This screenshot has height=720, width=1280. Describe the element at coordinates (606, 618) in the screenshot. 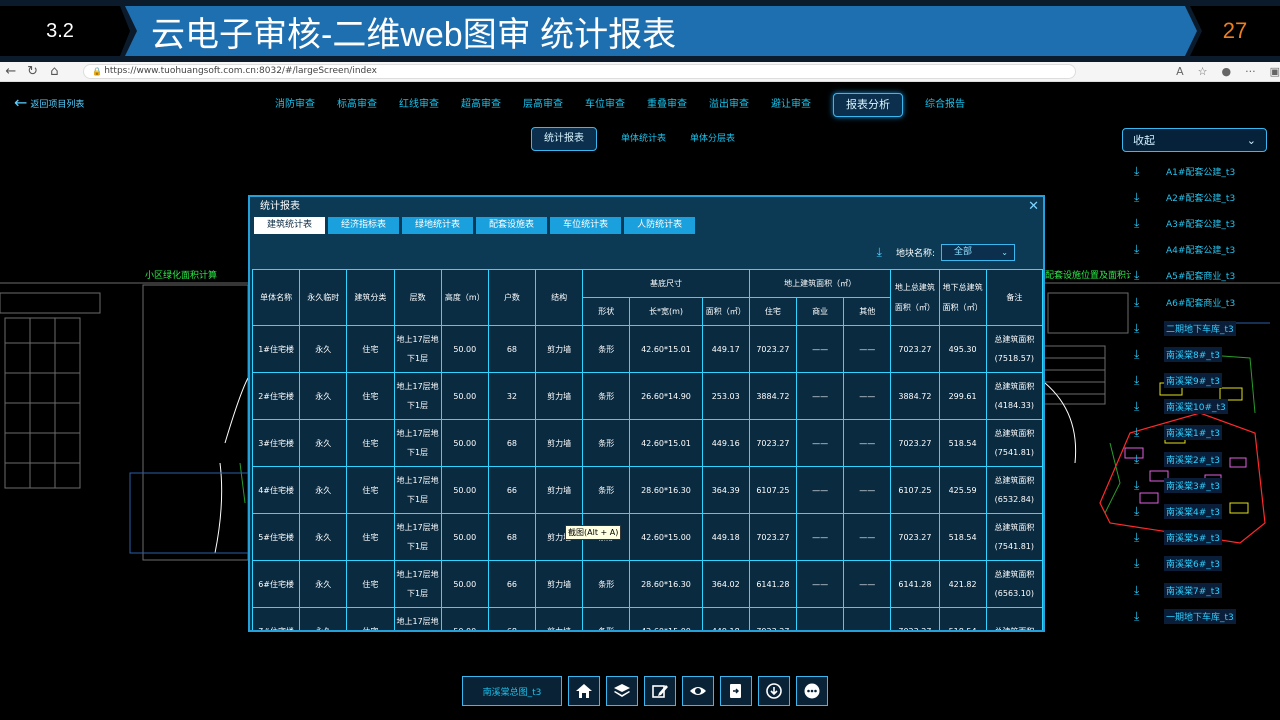

I see `cell-shape: 条形` at that location.